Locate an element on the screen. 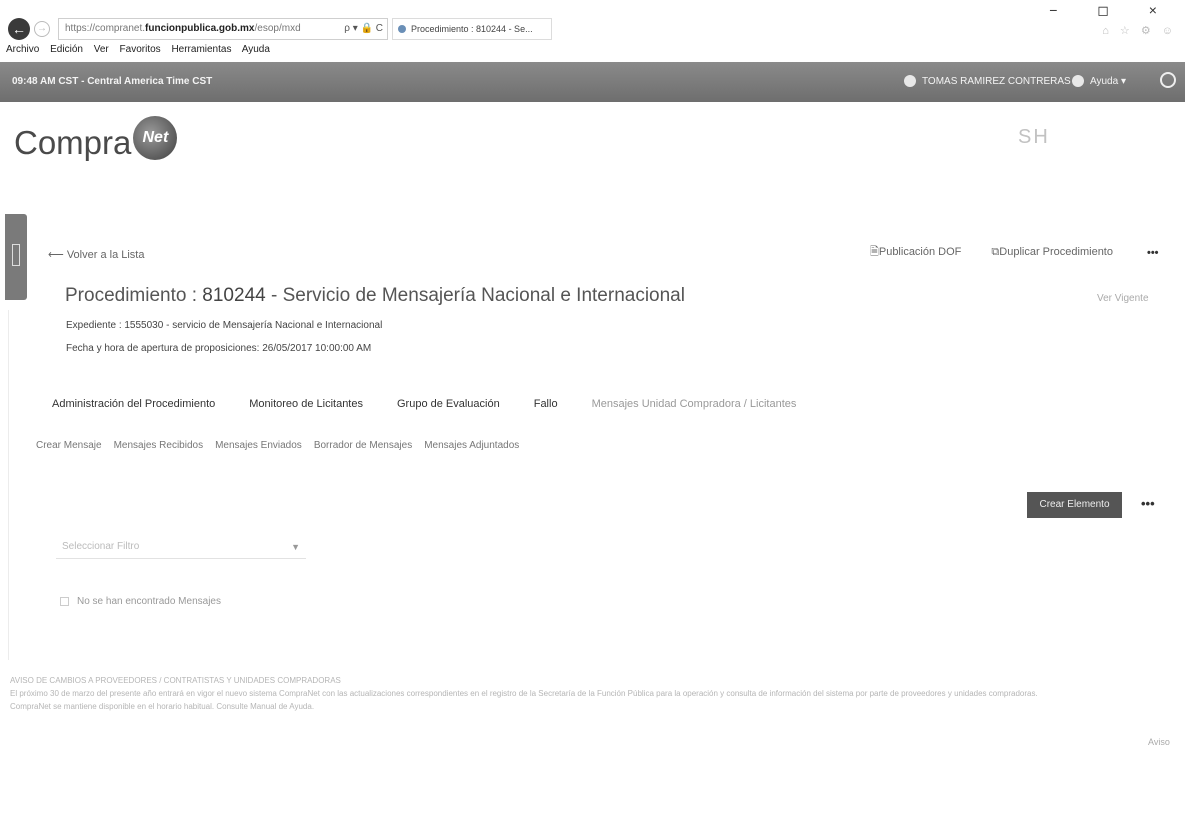 The height and width of the screenshot is (830, 1185). tab-administracion: Administración del Procedimiento is located at coordinates (133, 404).